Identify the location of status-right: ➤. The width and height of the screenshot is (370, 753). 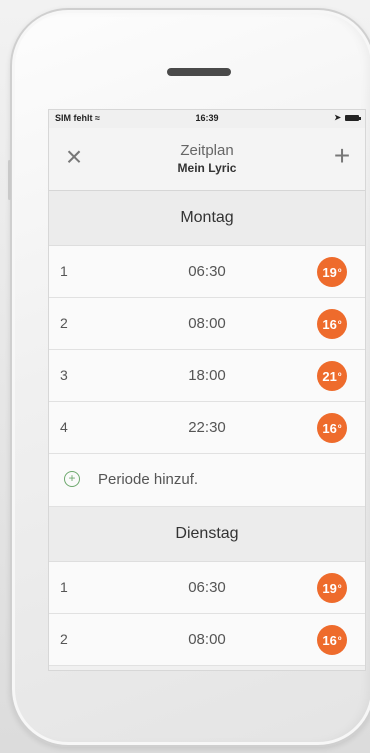
(347, 117).